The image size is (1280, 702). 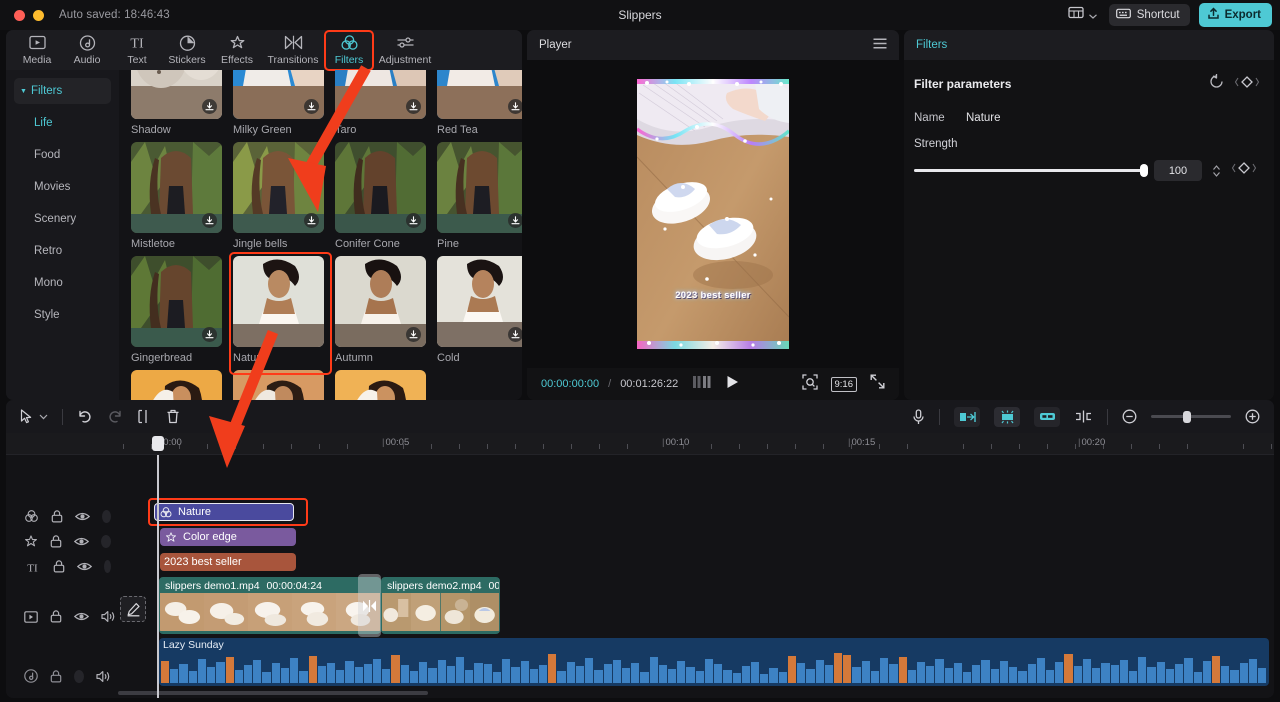 What do you see at coordinates (1247, 84) in the screenshot?
I see `keyframe-diamond-icon` at bounding box center [1247, 84].